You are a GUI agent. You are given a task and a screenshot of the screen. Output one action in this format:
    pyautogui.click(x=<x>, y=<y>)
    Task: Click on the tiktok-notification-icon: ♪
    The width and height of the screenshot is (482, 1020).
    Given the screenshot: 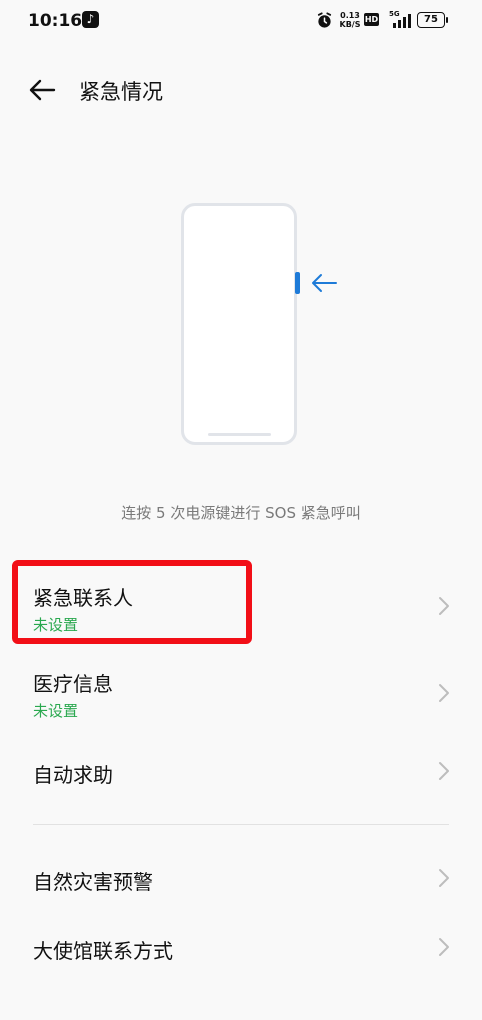 What is the action you would take?
    pyautogui.click(x=90, y=19)
    